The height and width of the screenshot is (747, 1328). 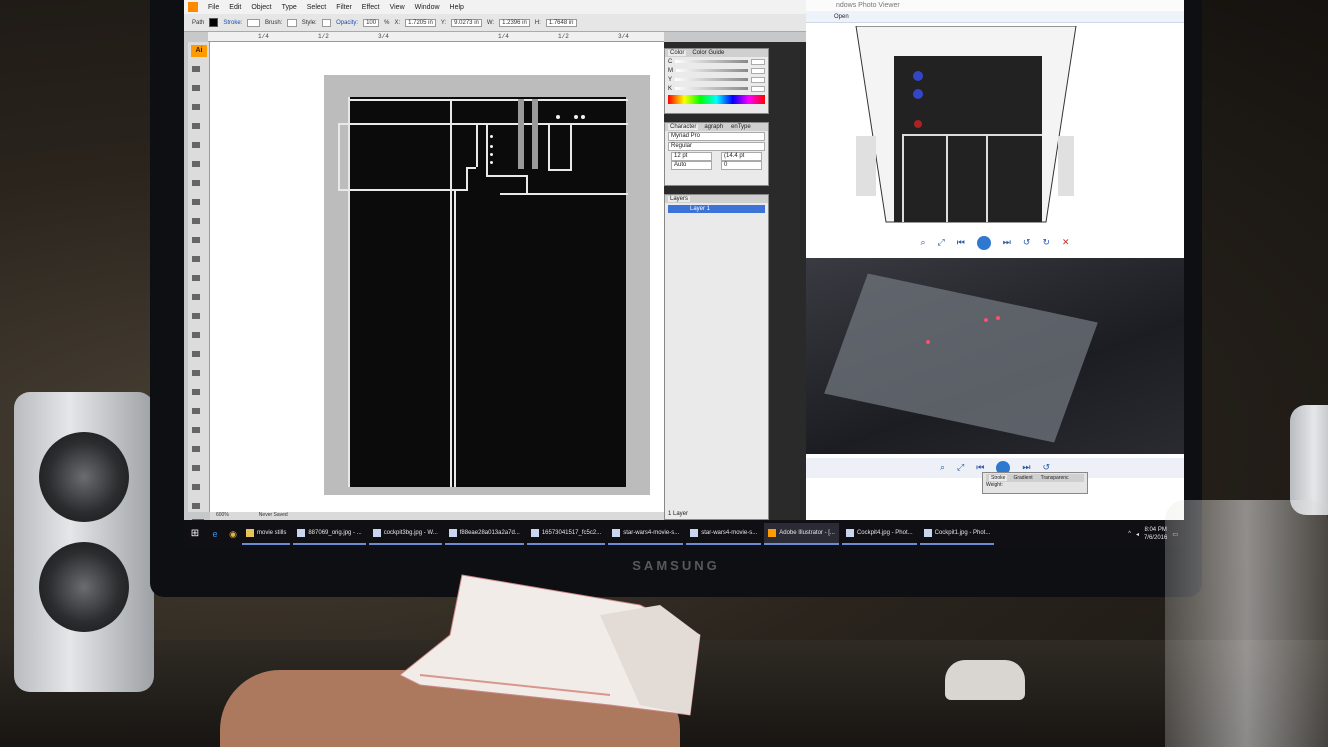 What do you see at coordinates (235, 7) in the screenshot?
I see `menu-edit: Edit` at bounding box center [235, 7].